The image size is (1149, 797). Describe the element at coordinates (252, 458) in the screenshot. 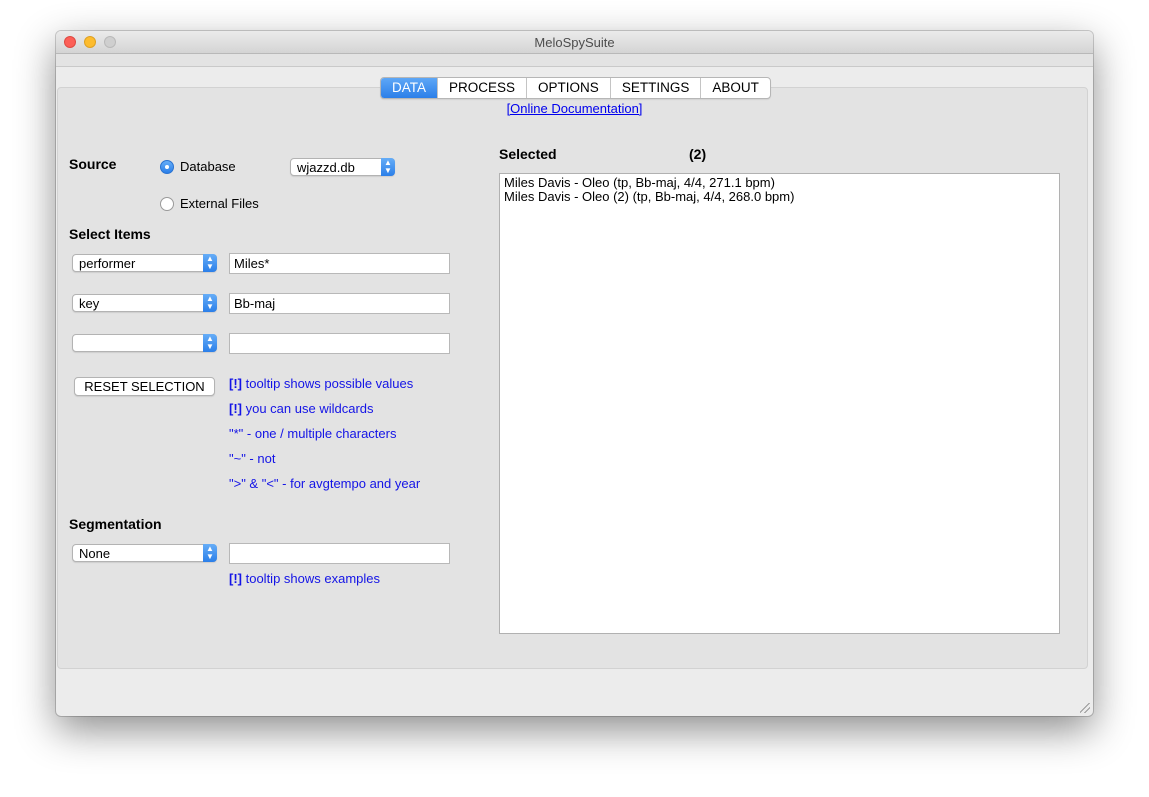

I see `hint-tilde-not: "~" - not` at that location.